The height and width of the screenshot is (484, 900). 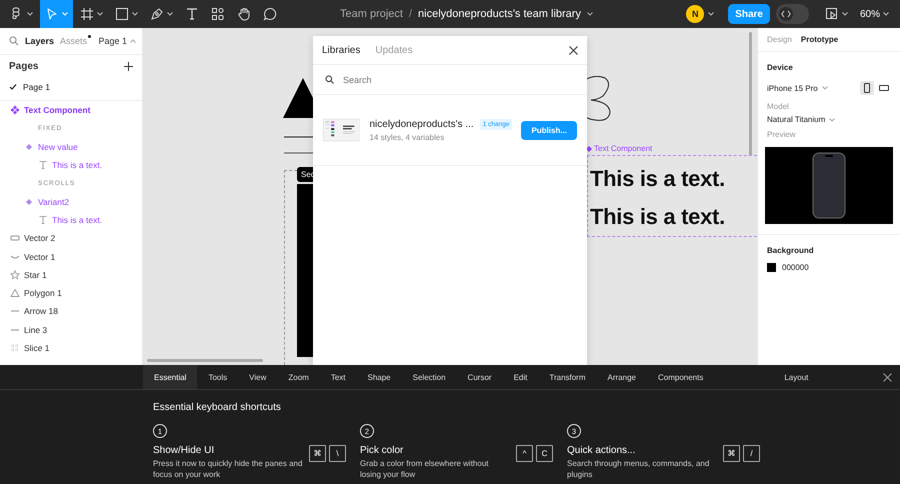 I want to click on key-cap: /, so click(x=751, y=453).